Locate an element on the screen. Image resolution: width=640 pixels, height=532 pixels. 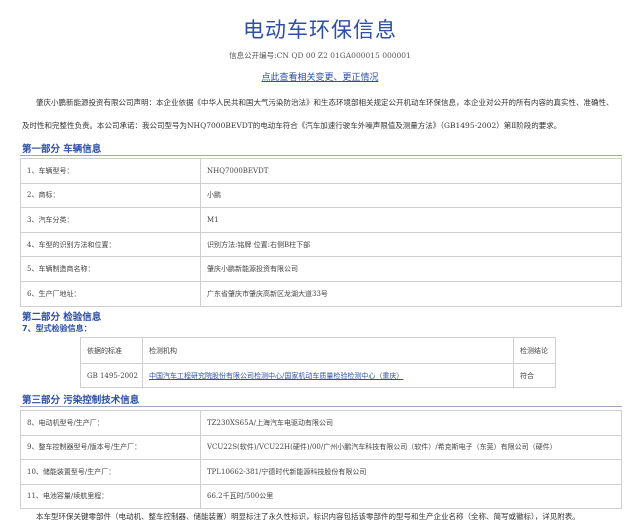
testing-org-link: 中国汽车工程研究院股份有限公司检测中心/国家机动车质量检验检测中心（重庆） is located at coordinates (276, 376).